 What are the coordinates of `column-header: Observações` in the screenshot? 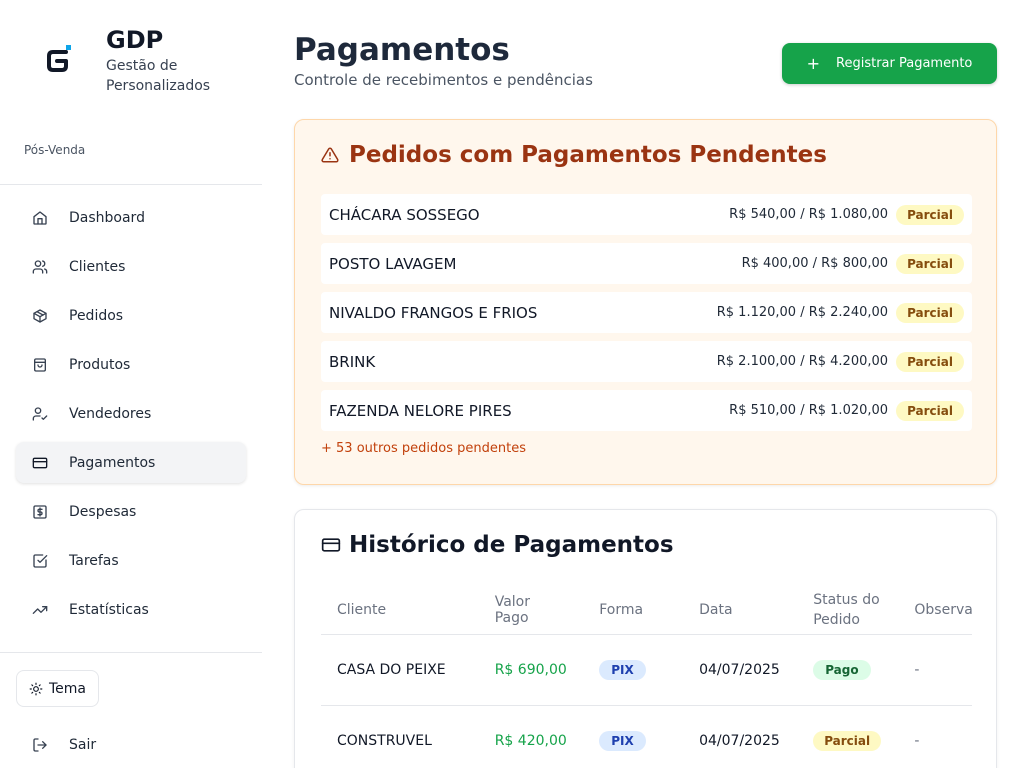 It's located at (935, 610).